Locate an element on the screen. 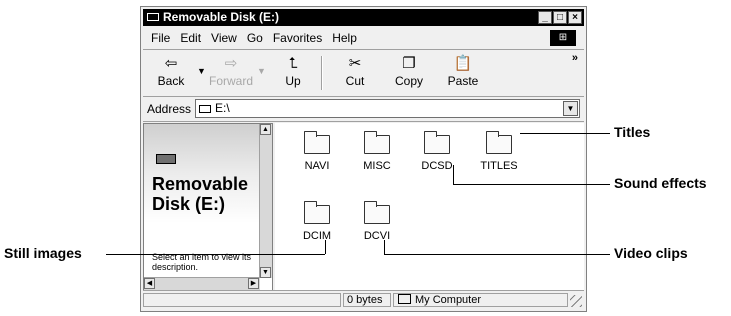 The height and width of the screenshot is (316, 731). folder-label: TITLES is located at coordinates (499, 166).